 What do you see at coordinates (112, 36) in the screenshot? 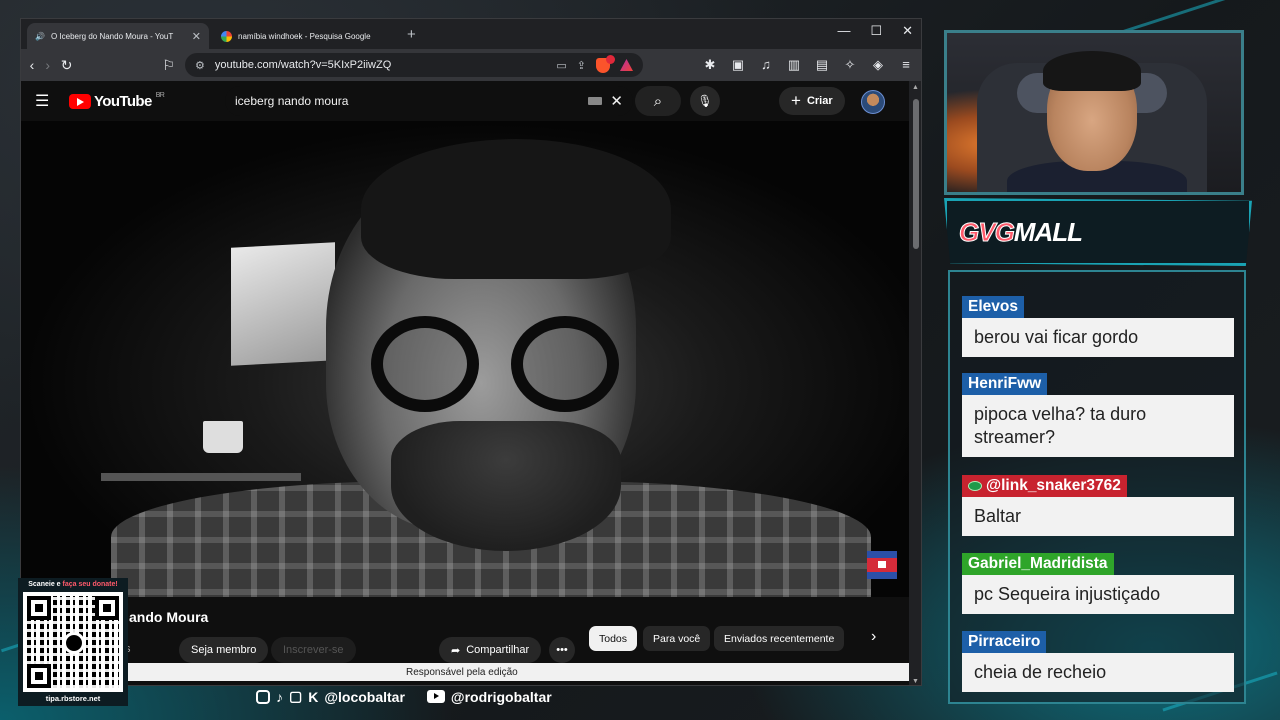
I see `tab-title: O Iceberg do Nando Moura - YouT` at bounding box center [112, 36].